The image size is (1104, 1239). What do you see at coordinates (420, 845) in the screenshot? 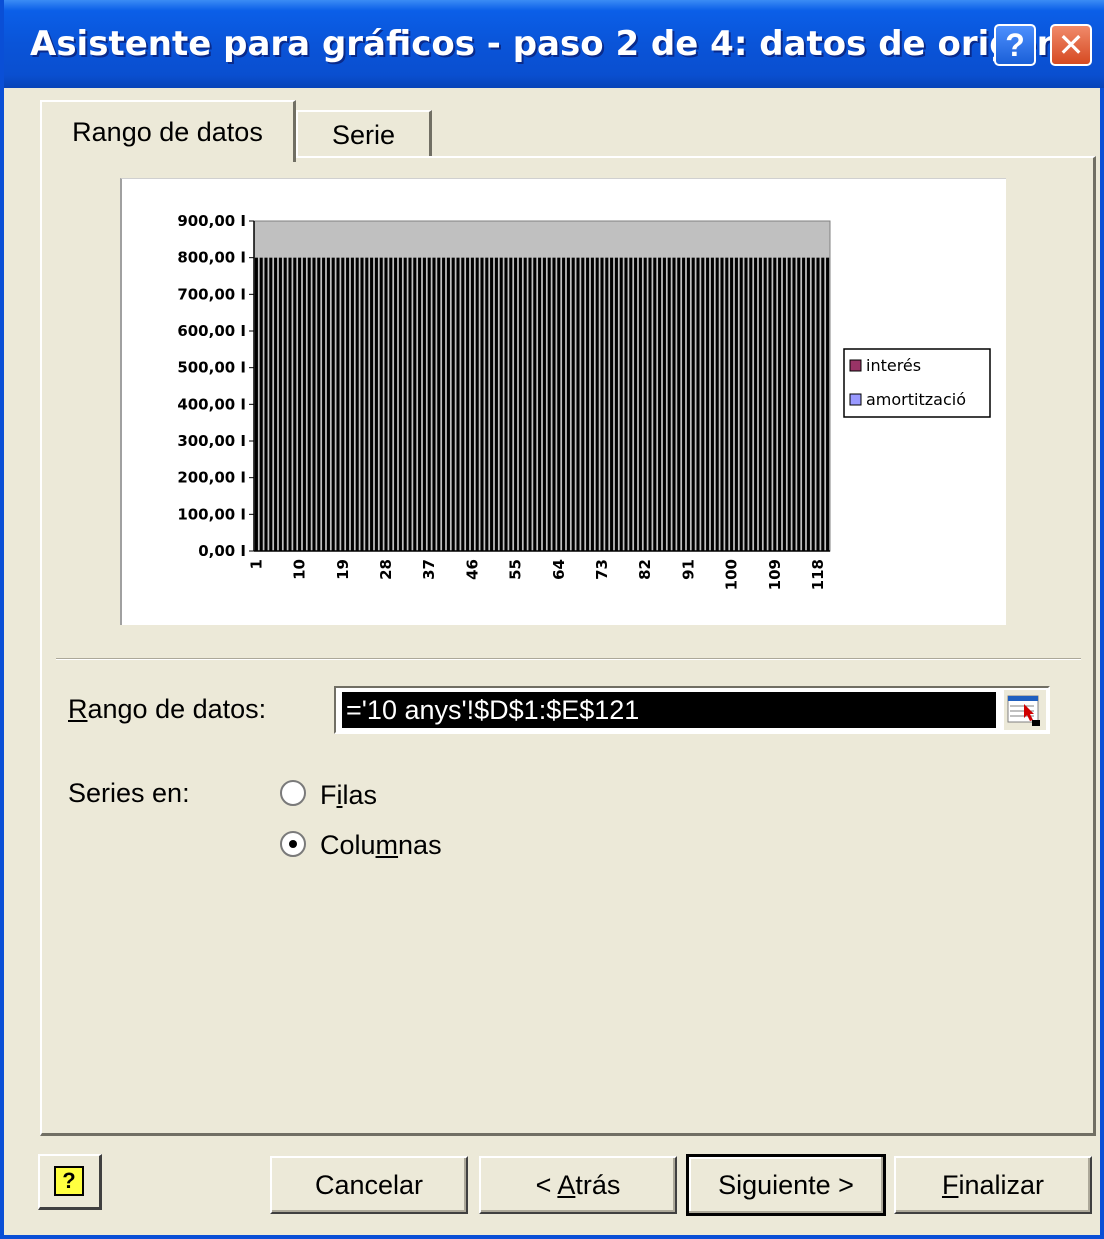
I see `label-part: nas` at bounding box center [420, 845].